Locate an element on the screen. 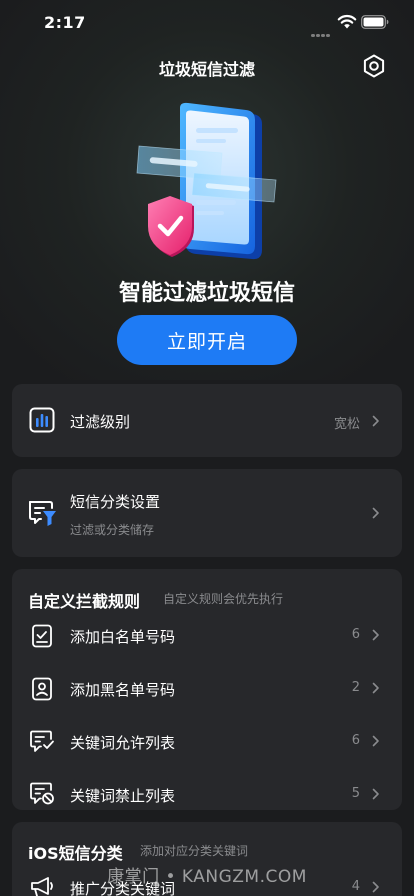  cellular-signal-icon is located at coordinates (322, 29).